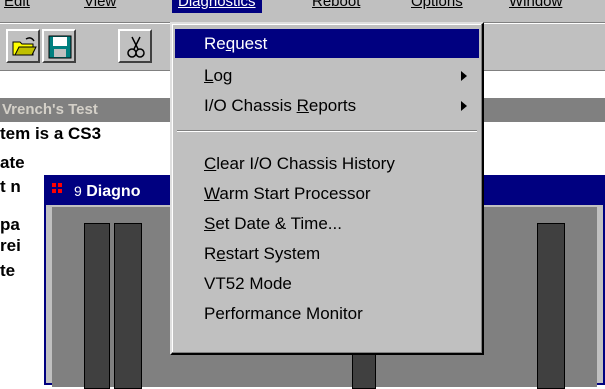 The width and height of the screenshot is (605, 389). I want to click on menu-diagnostics: Diagnostics, so click(217, 6).